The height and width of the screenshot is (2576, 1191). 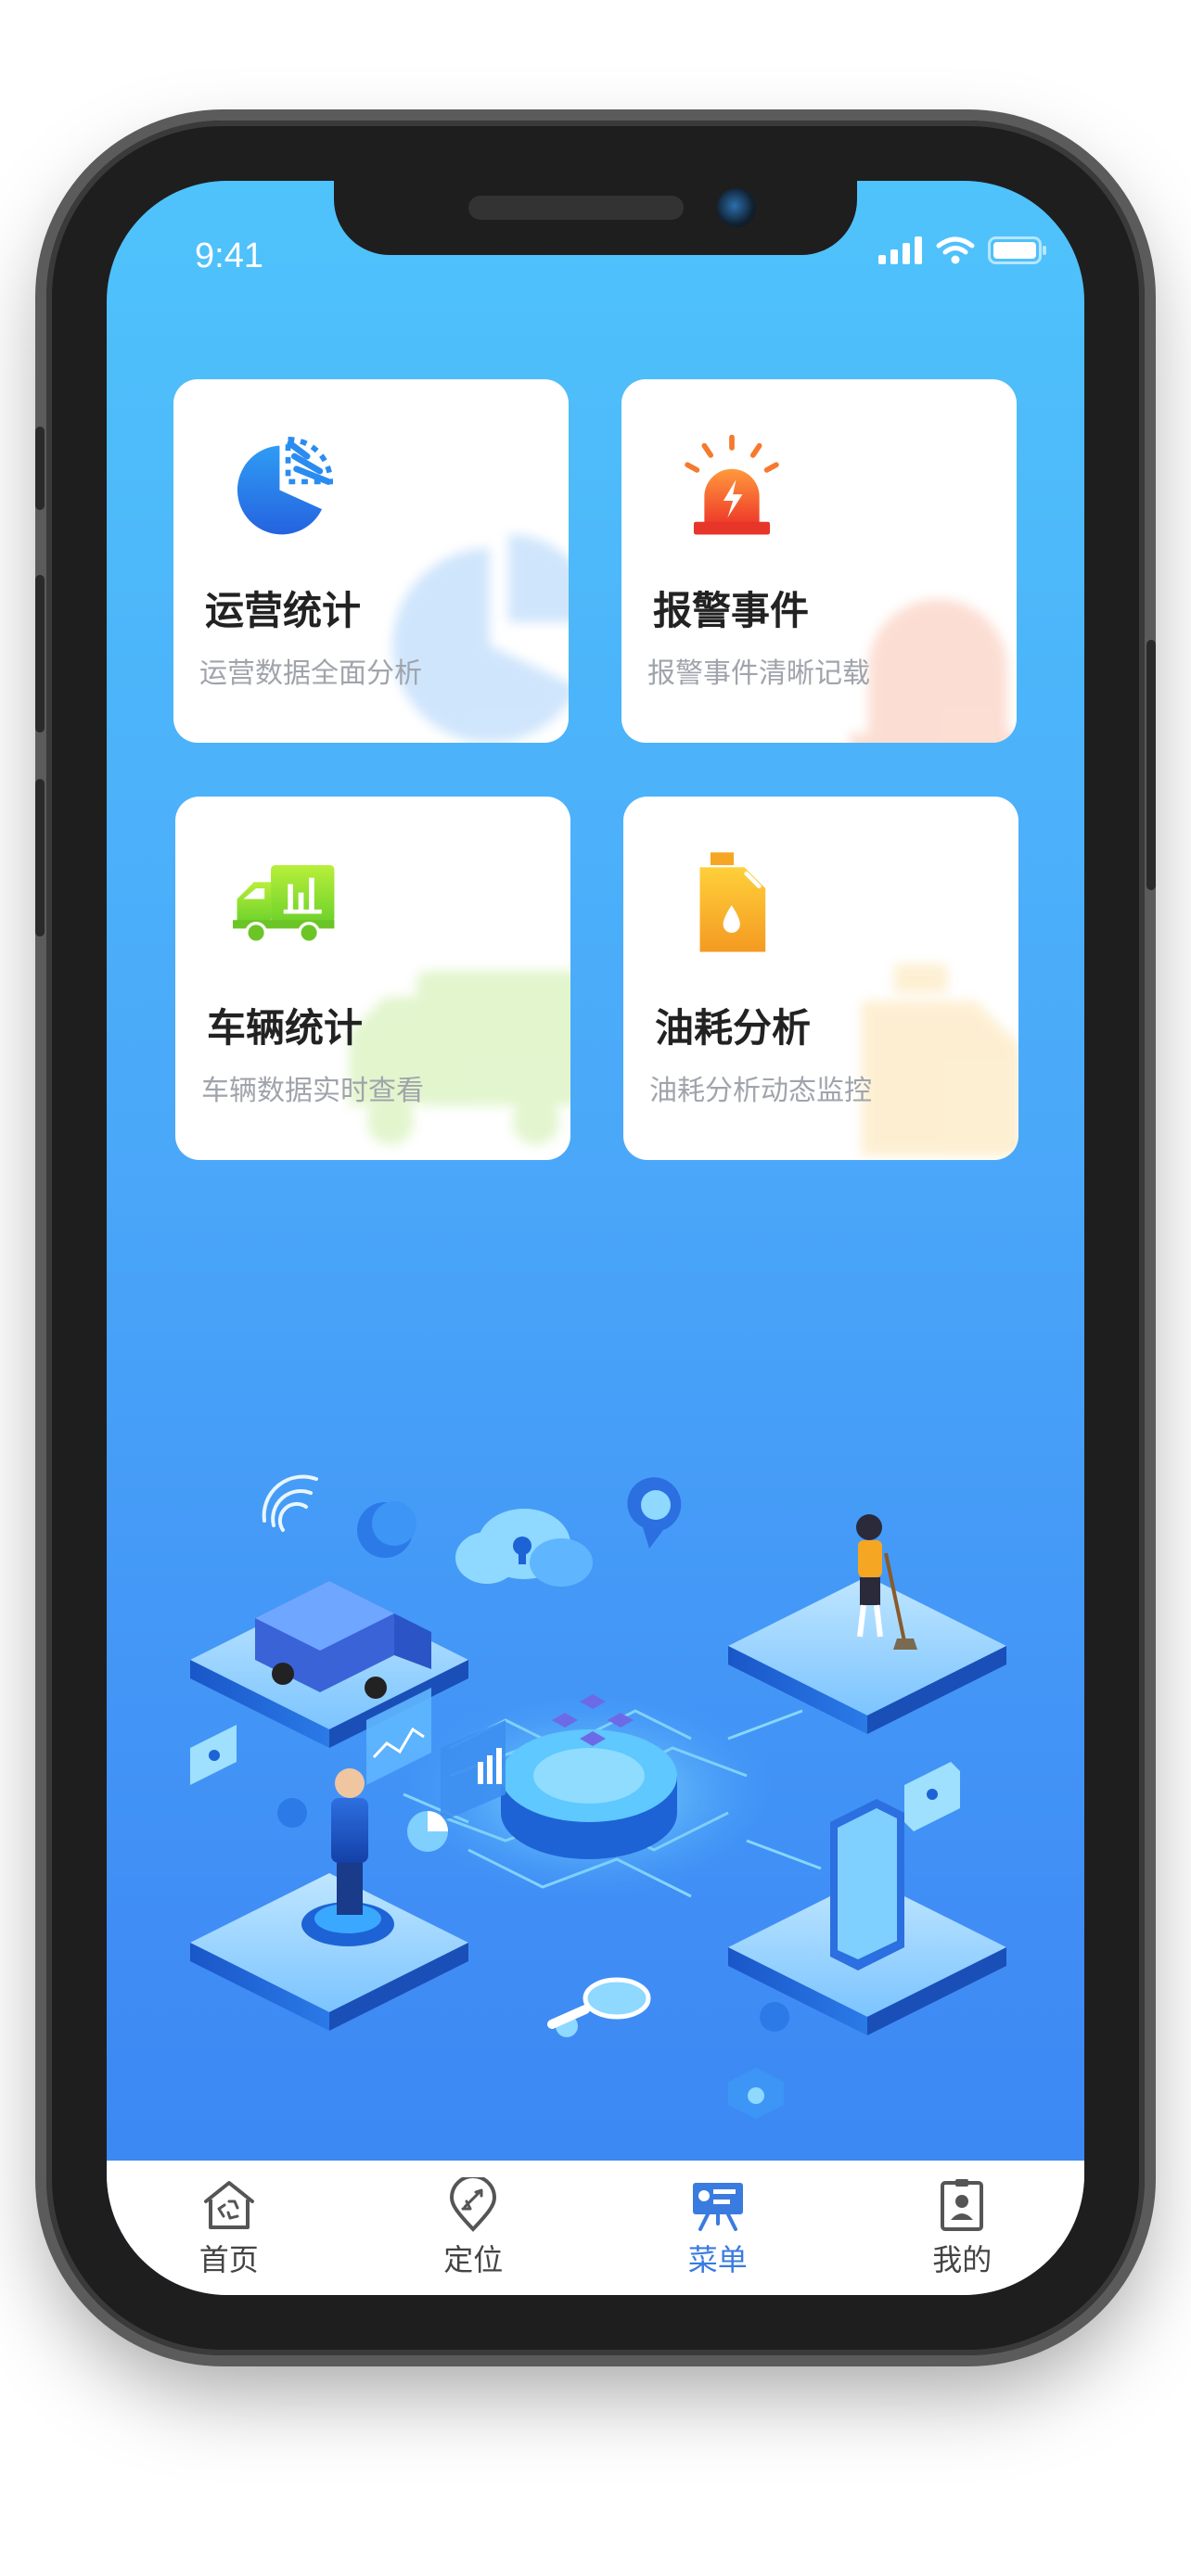 I want to click on tab-label: 定位, so click(x=473, y=2259).